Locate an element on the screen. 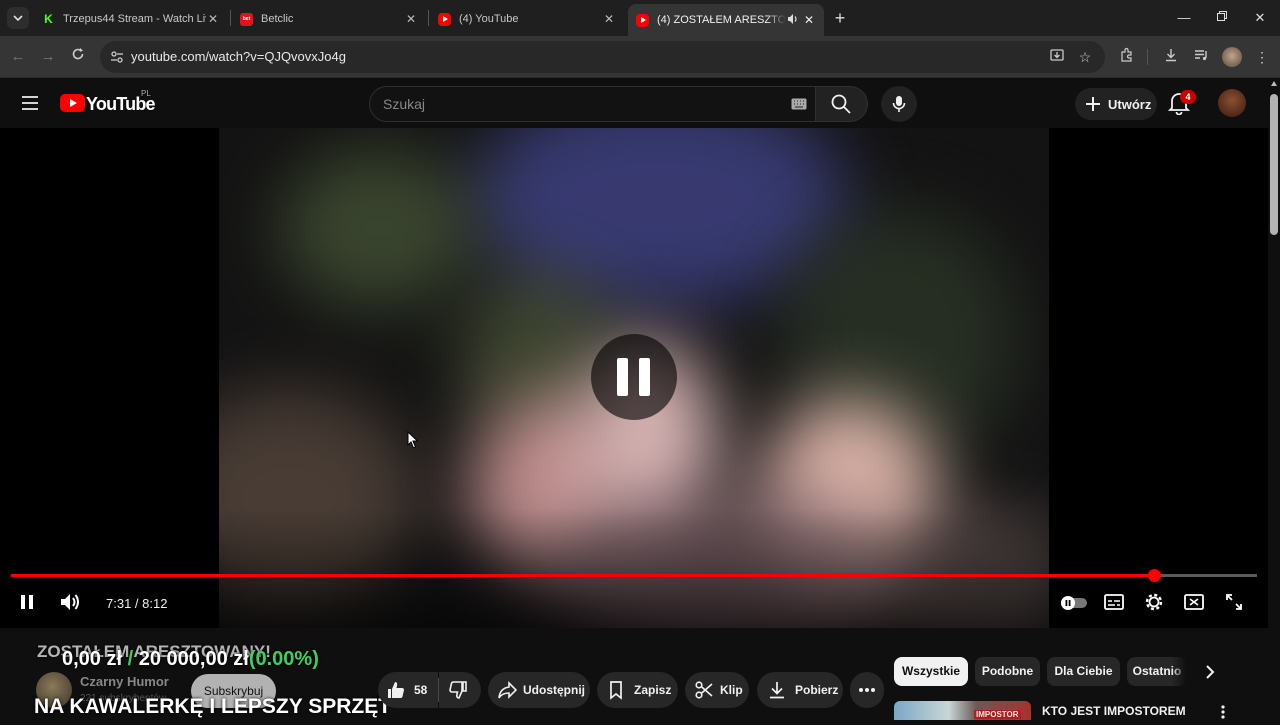 Image resolution: width=1280 pixels, height=725 pixels. clip-button: Klip is located at coordinates (717, 690).